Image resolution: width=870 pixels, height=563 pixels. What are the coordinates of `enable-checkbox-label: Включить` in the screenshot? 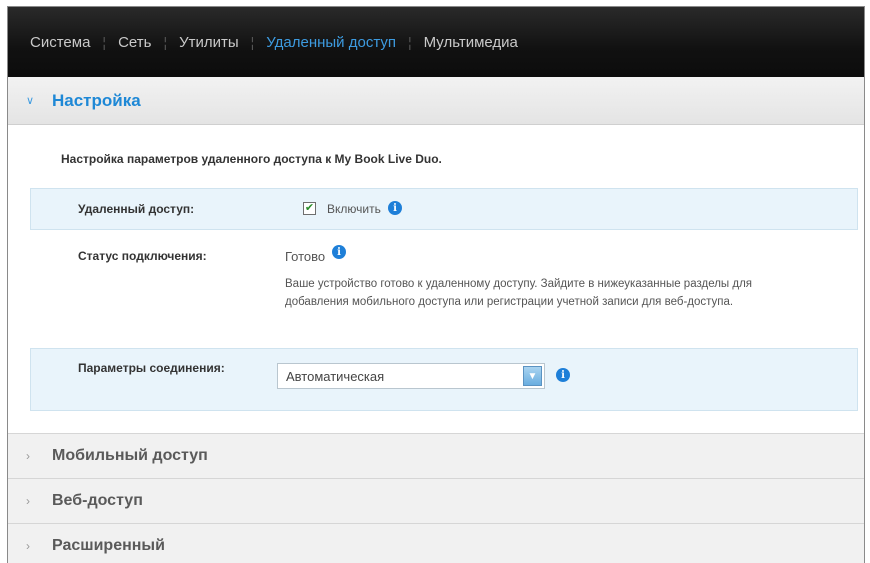 It's located at (354, 209).